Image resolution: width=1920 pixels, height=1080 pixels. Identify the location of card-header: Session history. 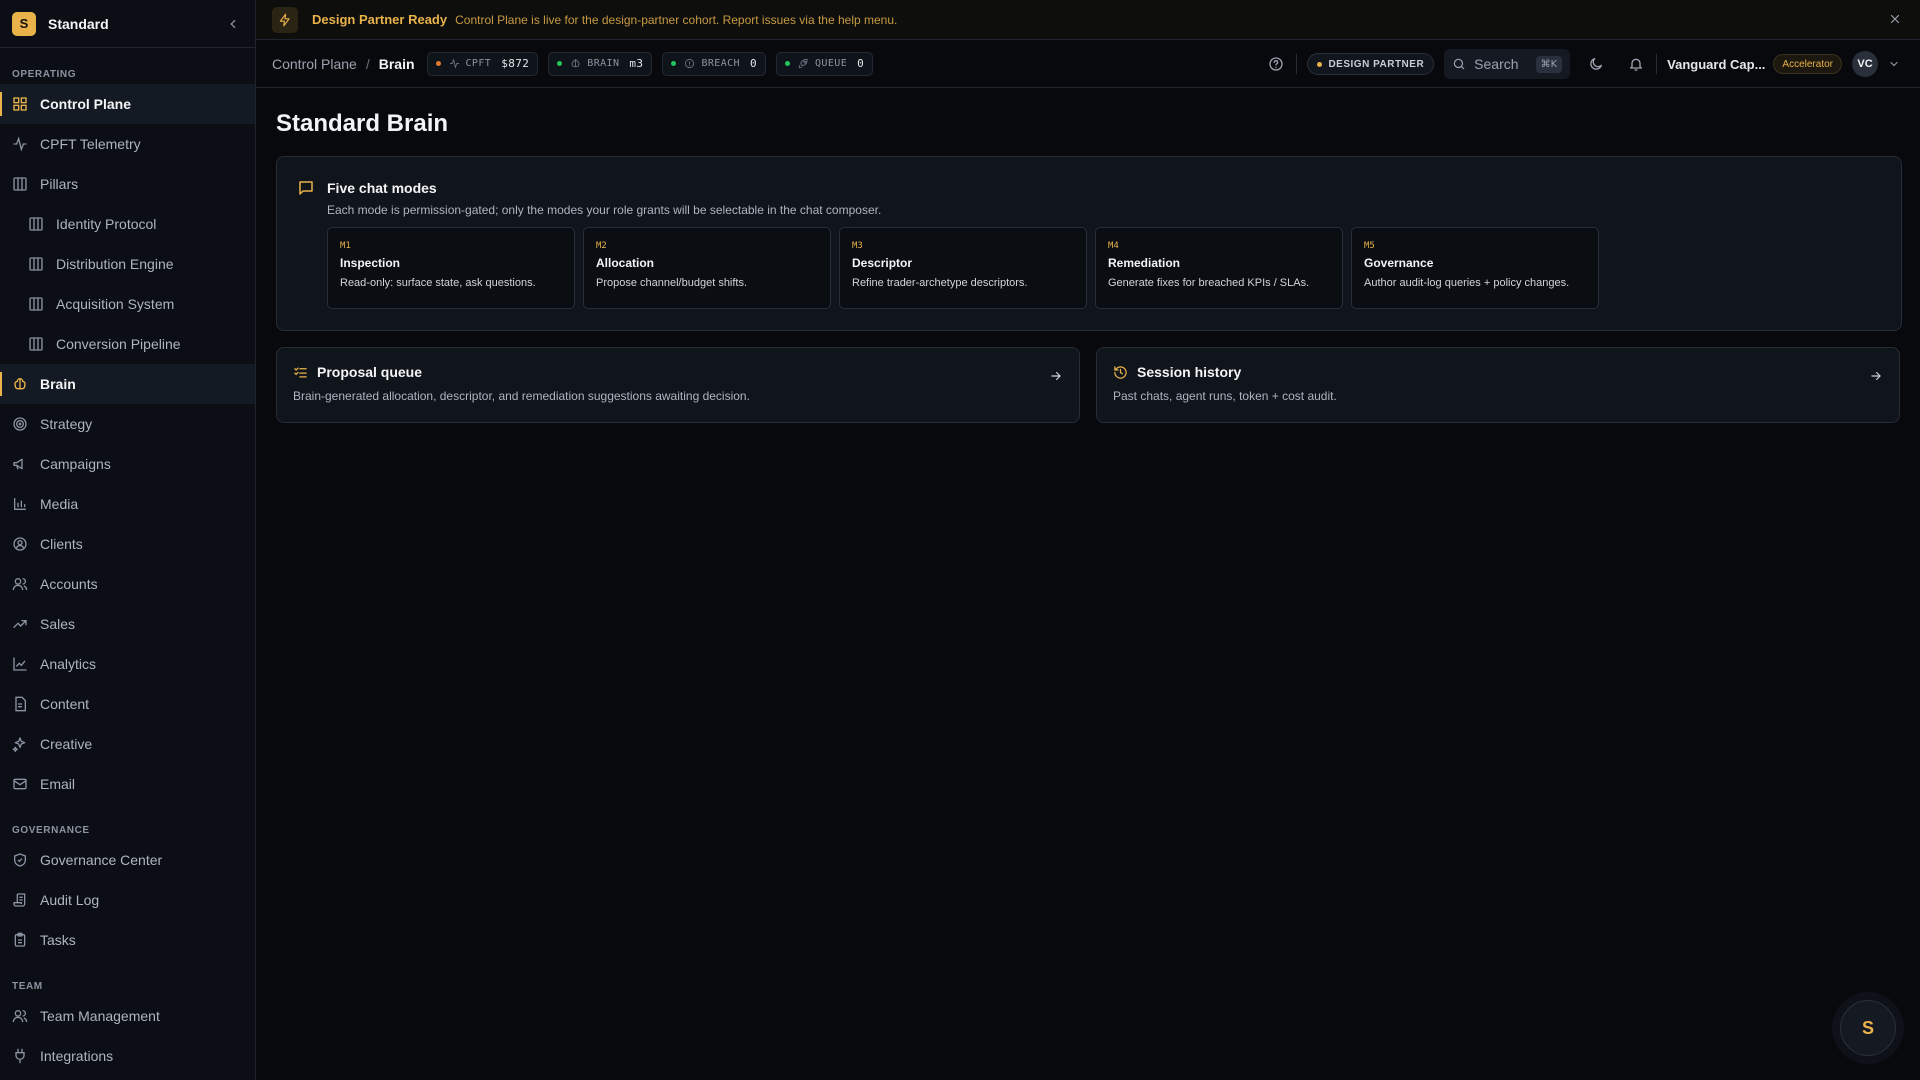
(1498, 372).